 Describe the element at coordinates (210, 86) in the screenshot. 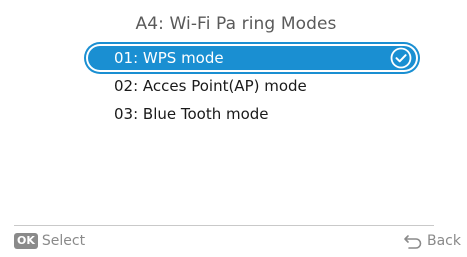

I see `menu-item-label: 02: Acces Point(AP) mode` at that location.